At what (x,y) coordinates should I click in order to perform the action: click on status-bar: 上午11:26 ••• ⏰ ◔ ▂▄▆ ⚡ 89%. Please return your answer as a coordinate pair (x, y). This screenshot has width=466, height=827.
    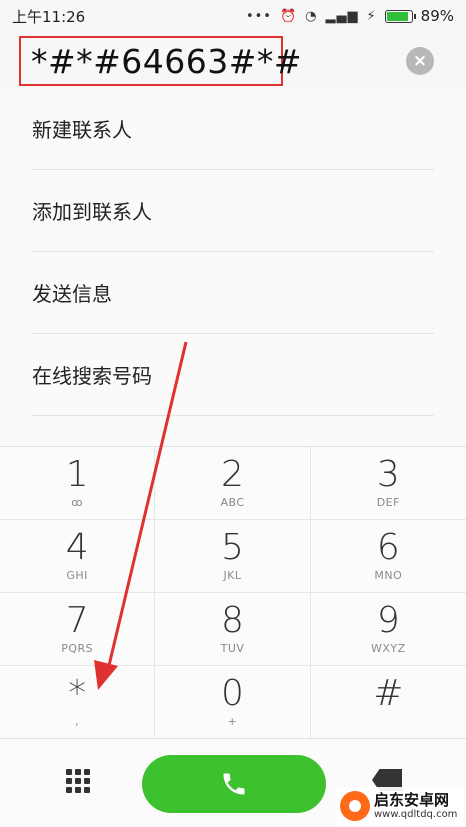
    Looking at the image, I should click on (233, 16).